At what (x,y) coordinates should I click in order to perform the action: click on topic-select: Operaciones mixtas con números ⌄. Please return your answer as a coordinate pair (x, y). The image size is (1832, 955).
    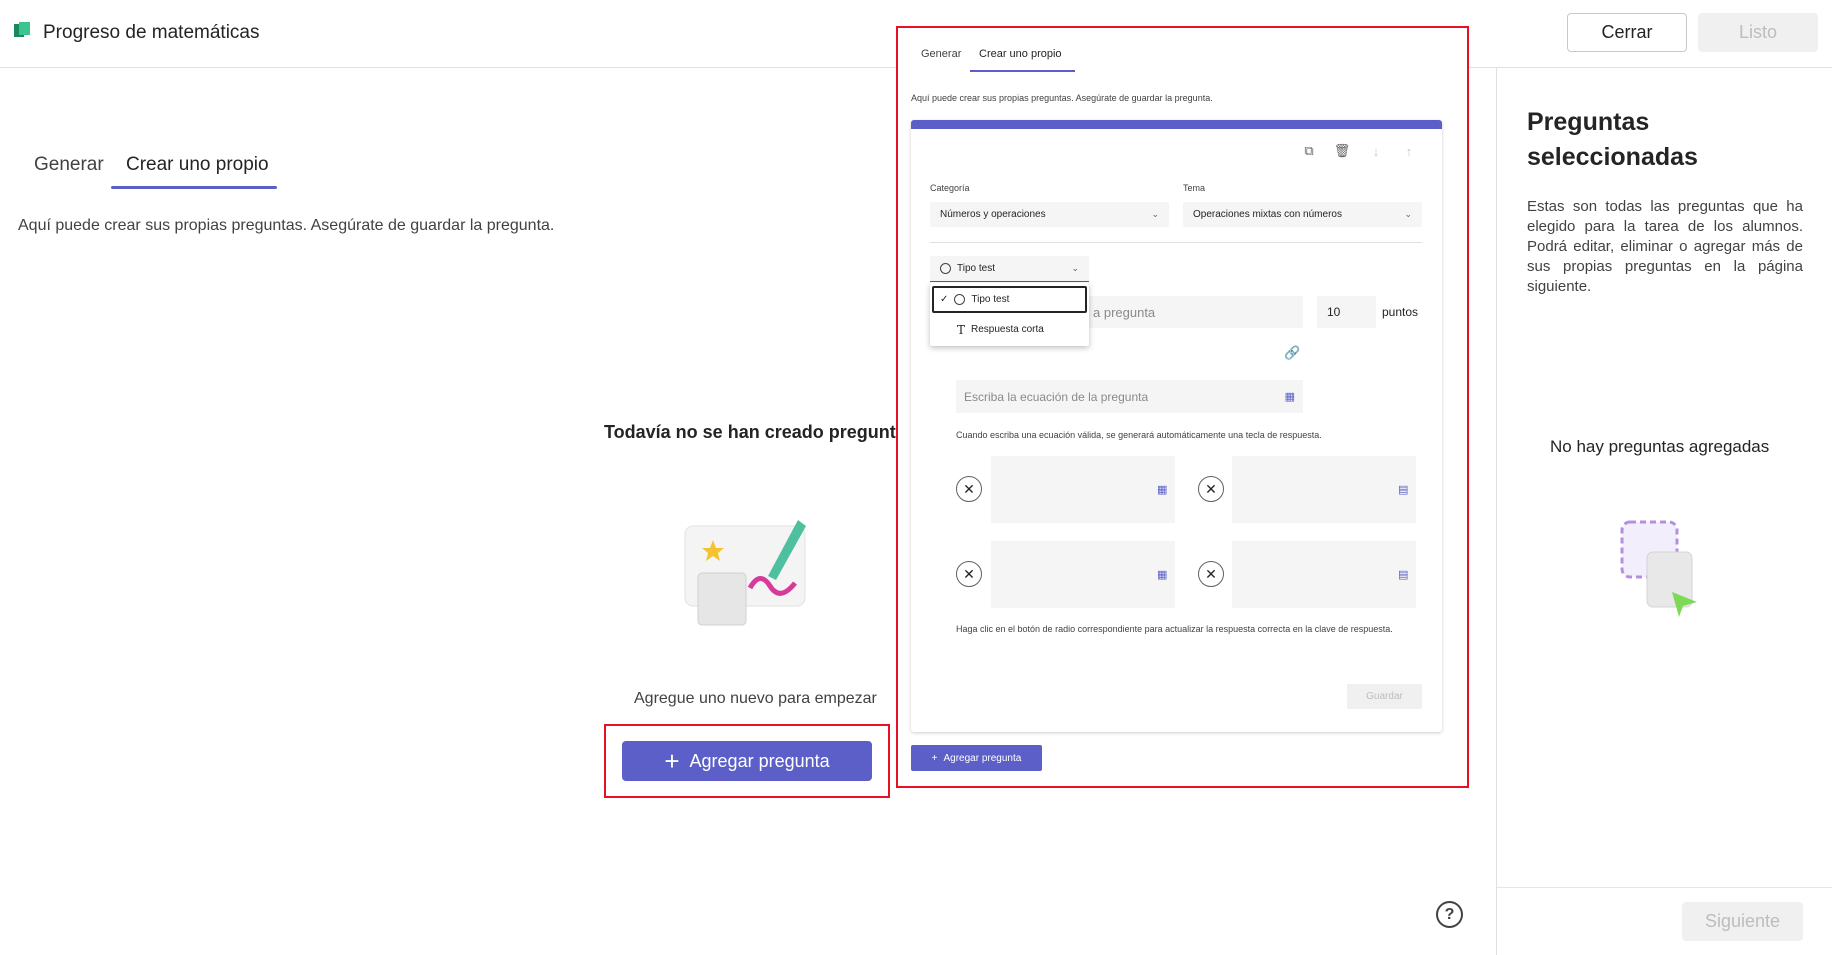
    Looking at the image, I should click on (1302, 214).